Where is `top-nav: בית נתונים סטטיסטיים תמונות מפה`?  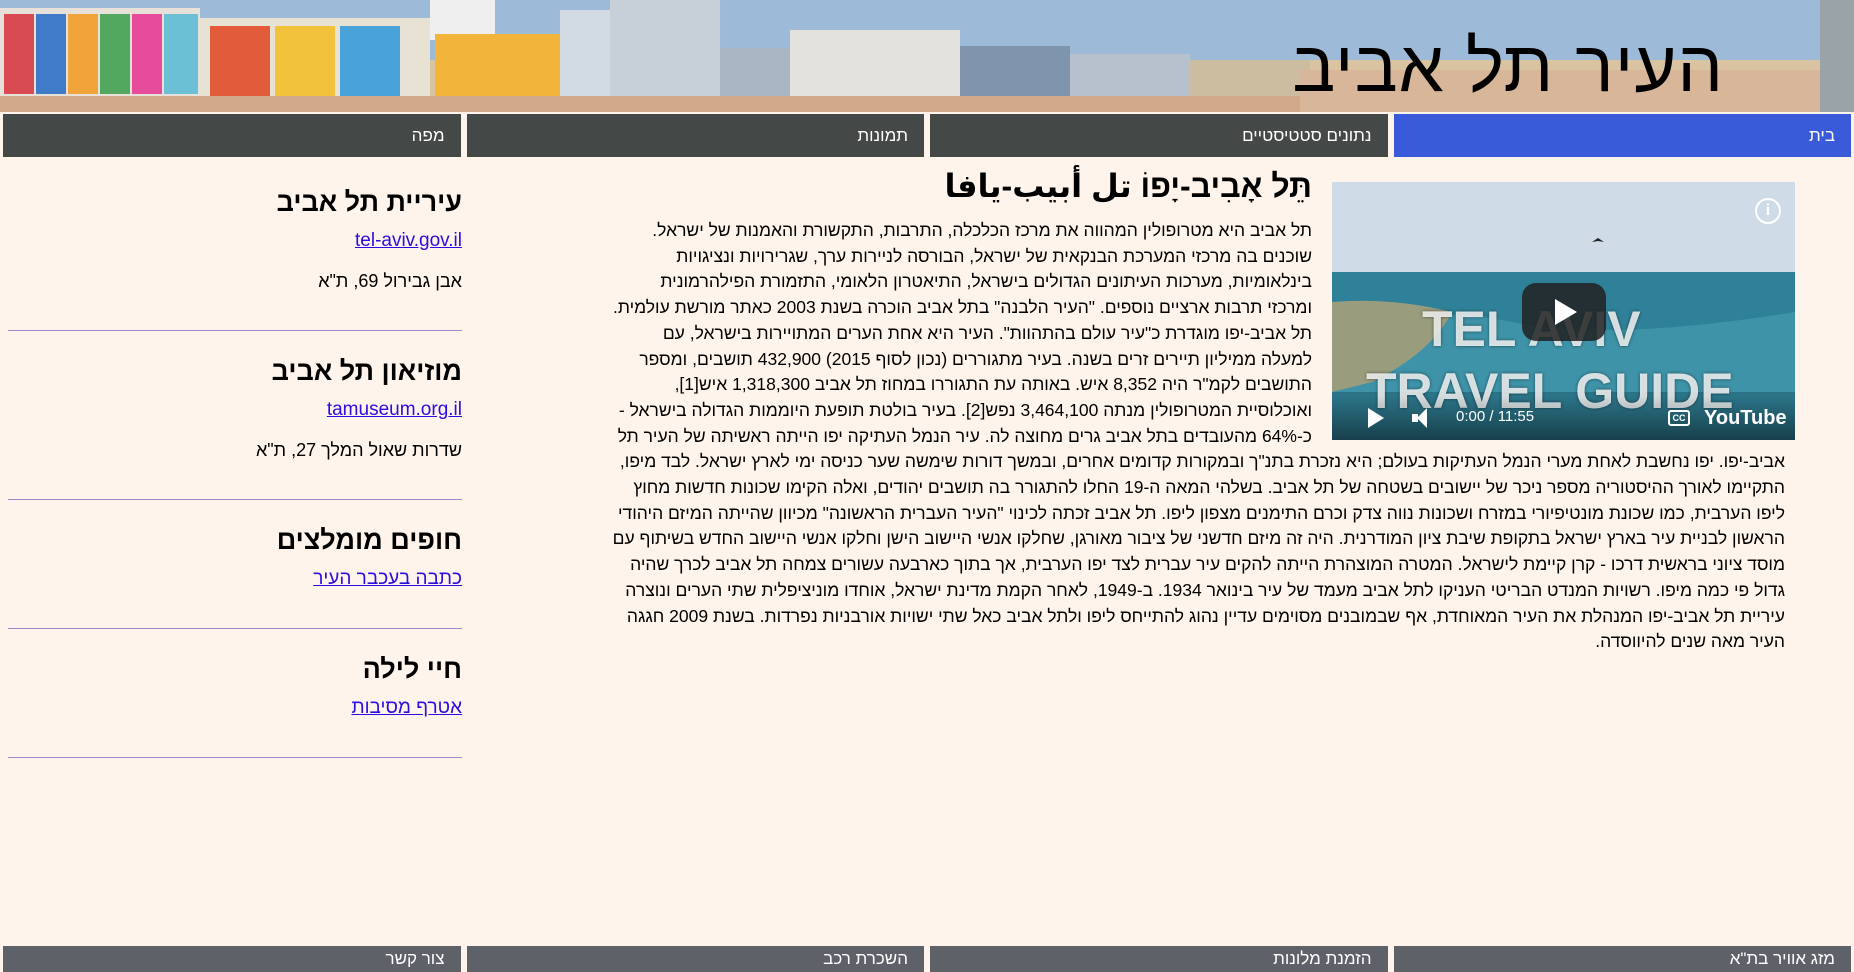 top-nav: בית נתונים סטטיסטיים תמונות מפה is located at coordinates (927, 135).